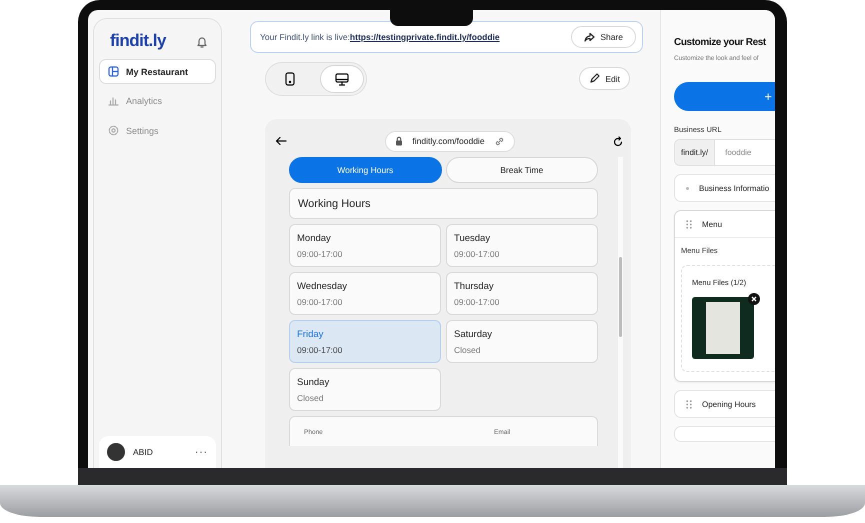 Image resolution: width=865 pixels, height=523 pixels. I want to click on user-name: ABID, so click(143, 452).